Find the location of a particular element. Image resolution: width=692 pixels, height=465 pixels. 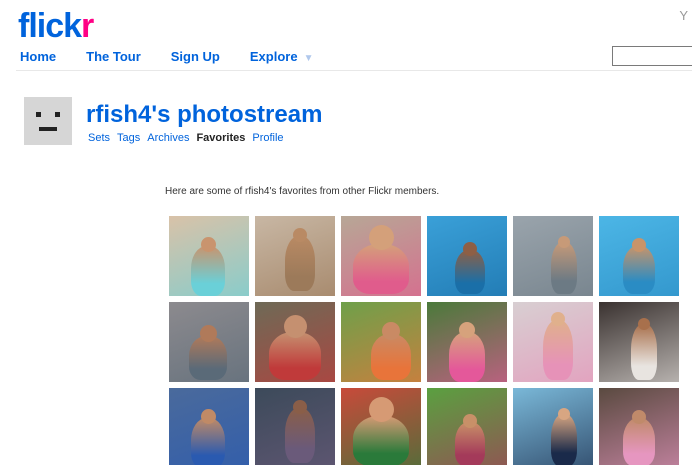

photostream-subnav: Sets Tags Archives Favorites Profile is located at coordinates (189, 138).